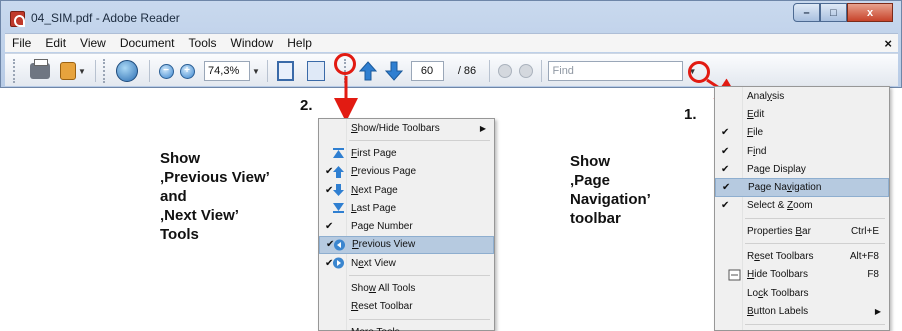 This screenshot has height=331, width=902. What do you see at coordinates (384, 172) in the screenshot?
I see `menu-item-label: Previous Page` at bounding box center [384, 172].